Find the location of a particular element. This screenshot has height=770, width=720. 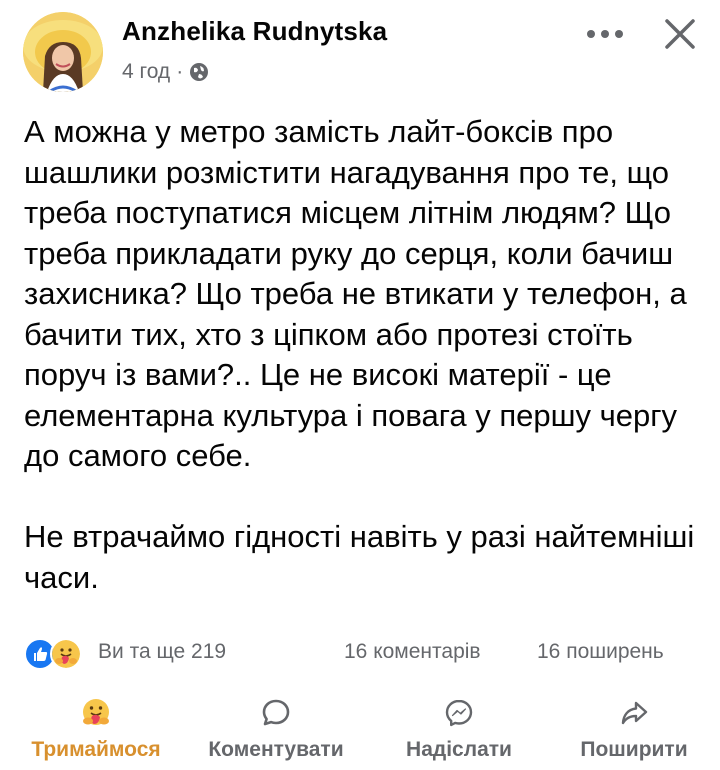

reaction-icons is located at coordinates (57, 654).